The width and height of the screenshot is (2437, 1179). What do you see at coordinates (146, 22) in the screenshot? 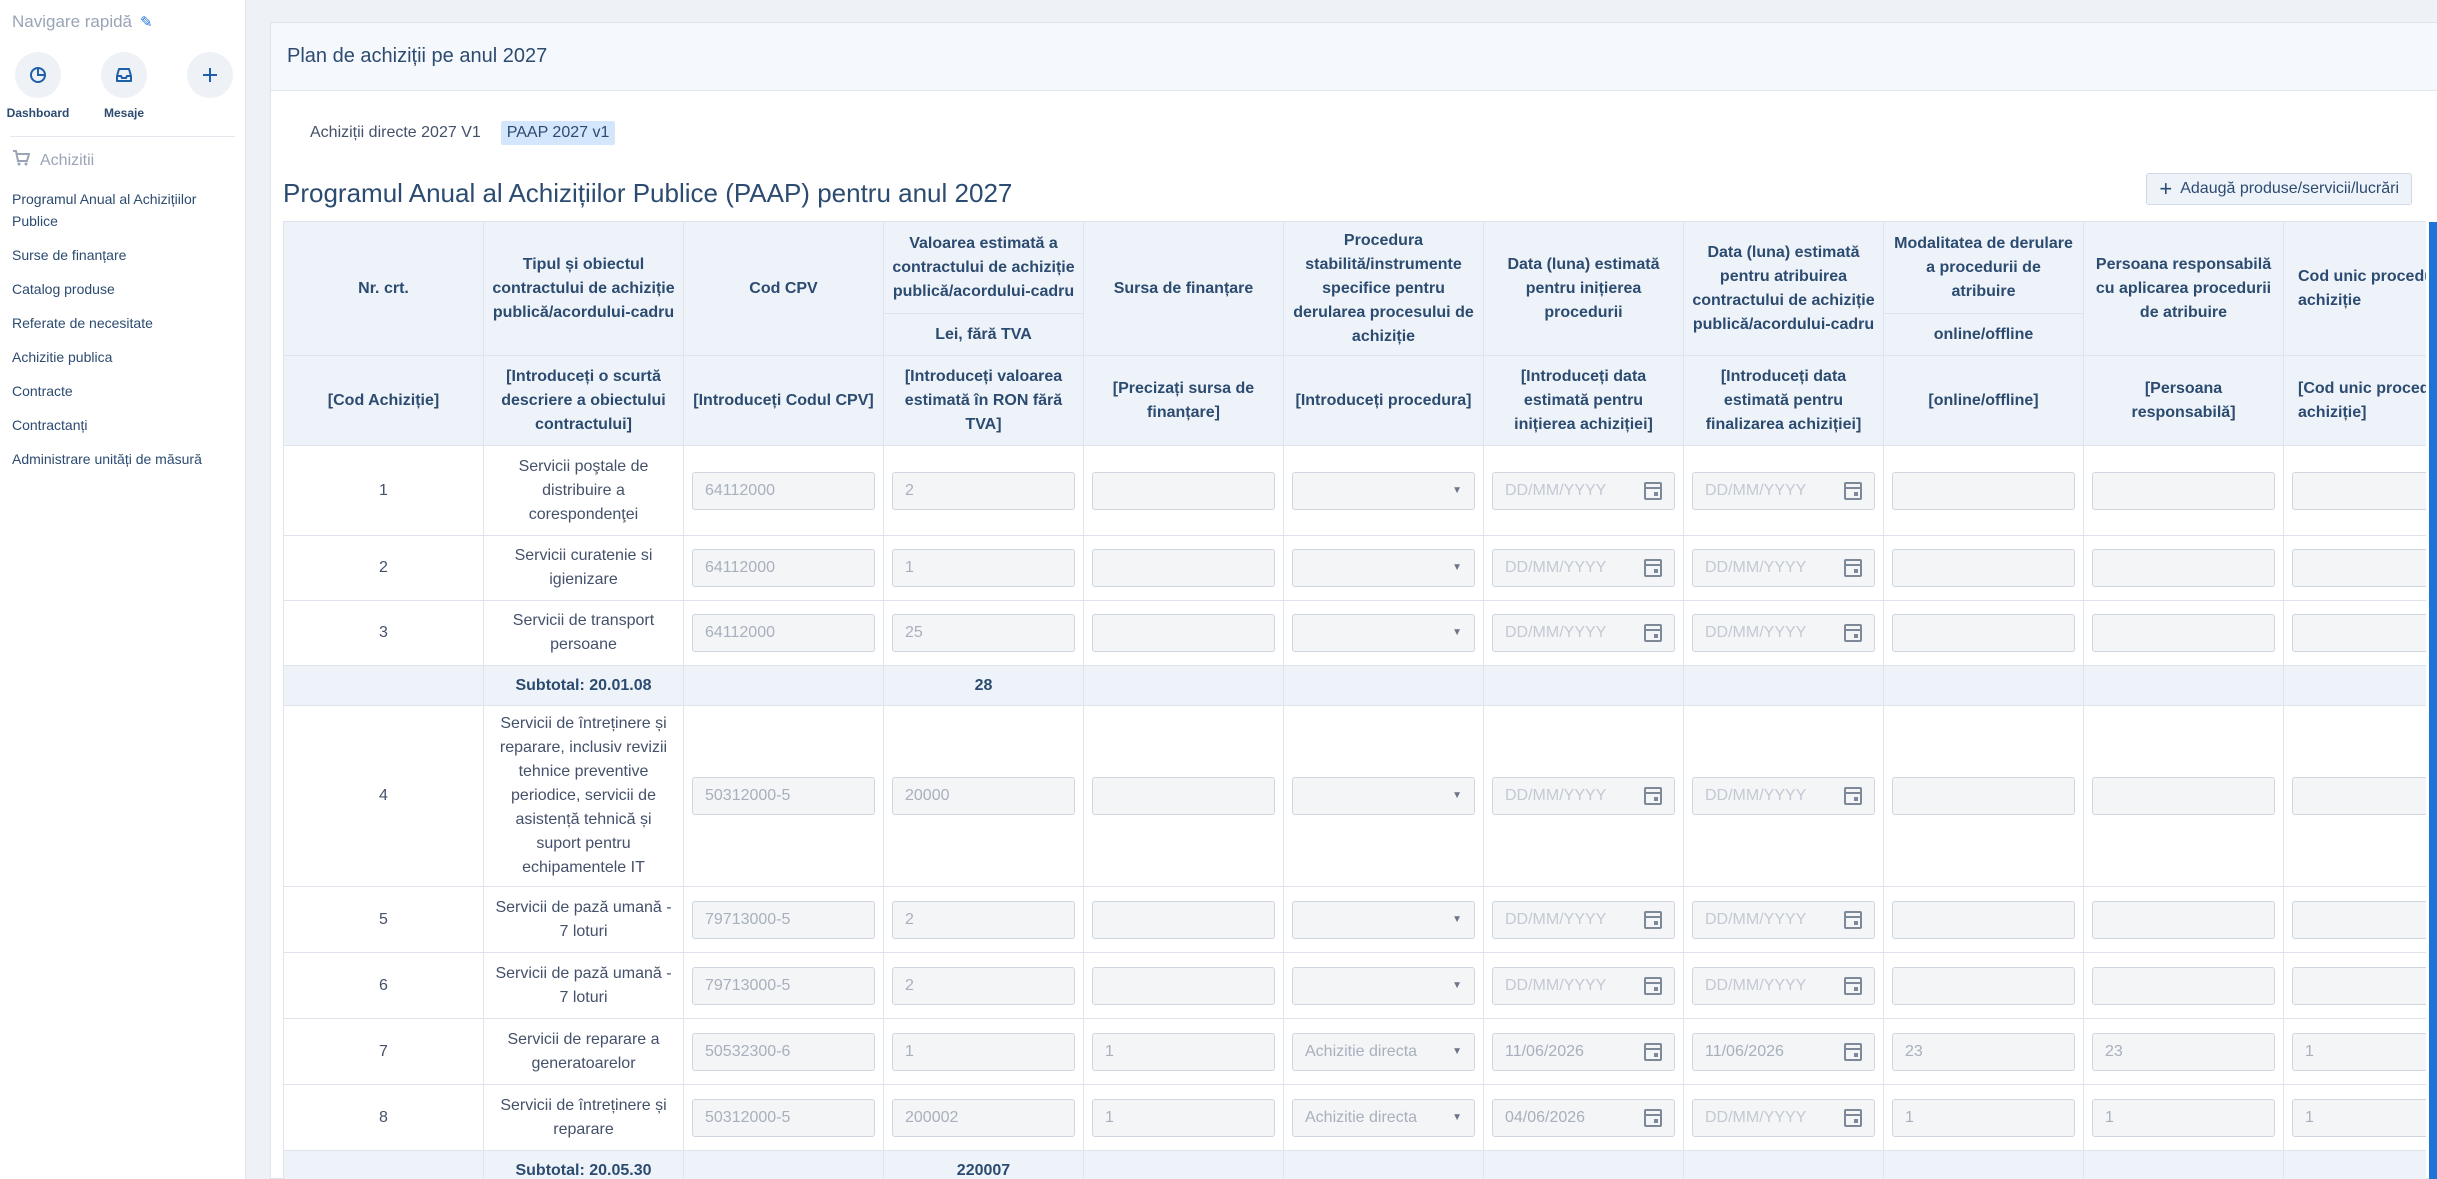
I see `pencil-icon: ✎` at bounding box center [146, 22].